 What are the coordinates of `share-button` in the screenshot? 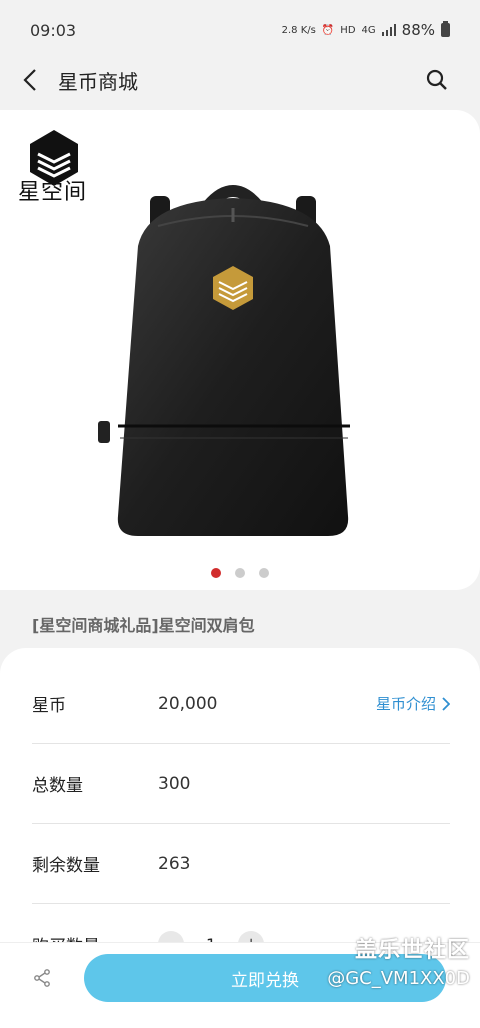 It's located at (42, 978).